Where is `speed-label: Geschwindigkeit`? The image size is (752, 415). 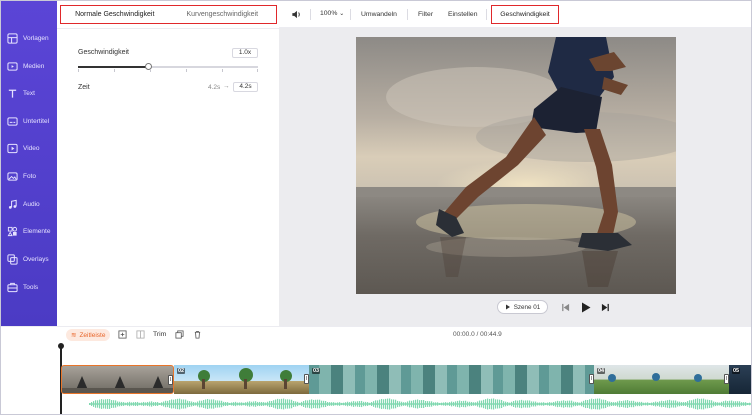 speed-label: Geschwindigkeit is located at coordinates (103, 52).